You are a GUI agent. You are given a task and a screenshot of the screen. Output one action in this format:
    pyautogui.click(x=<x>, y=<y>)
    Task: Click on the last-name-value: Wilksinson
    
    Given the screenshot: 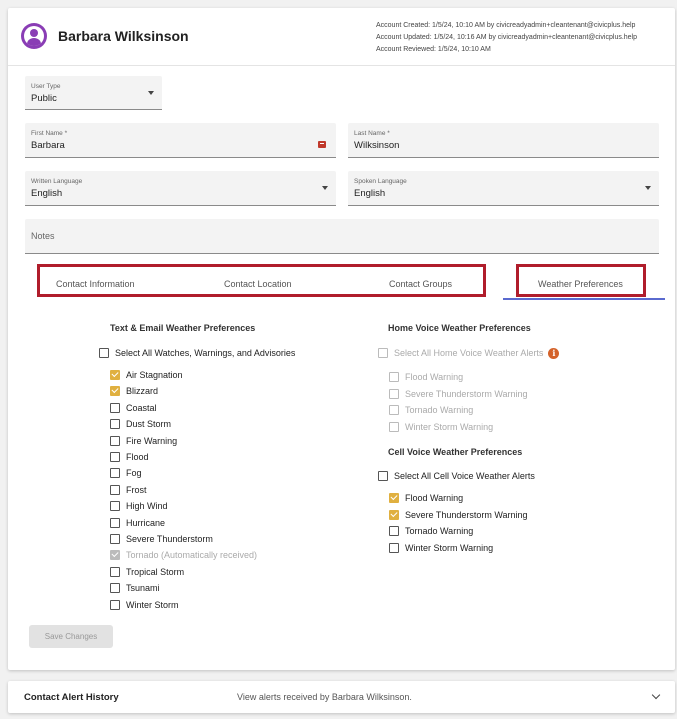 What is the action you would take?
    pyautogui.click(x=377, y=145)
    